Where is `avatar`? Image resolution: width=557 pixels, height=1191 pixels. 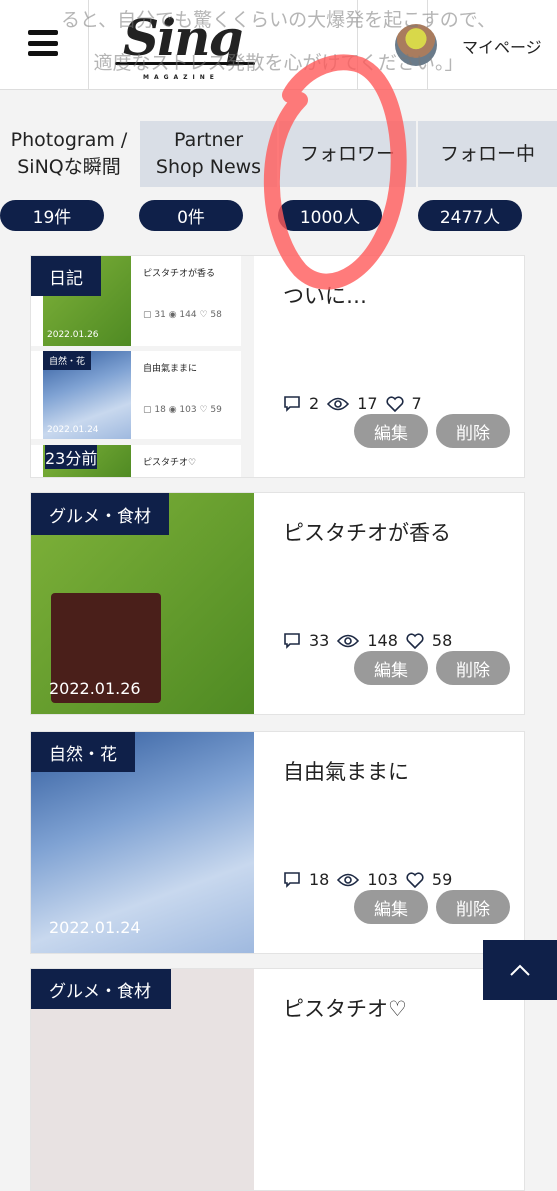
avatar is located at coordinates (416, 45).